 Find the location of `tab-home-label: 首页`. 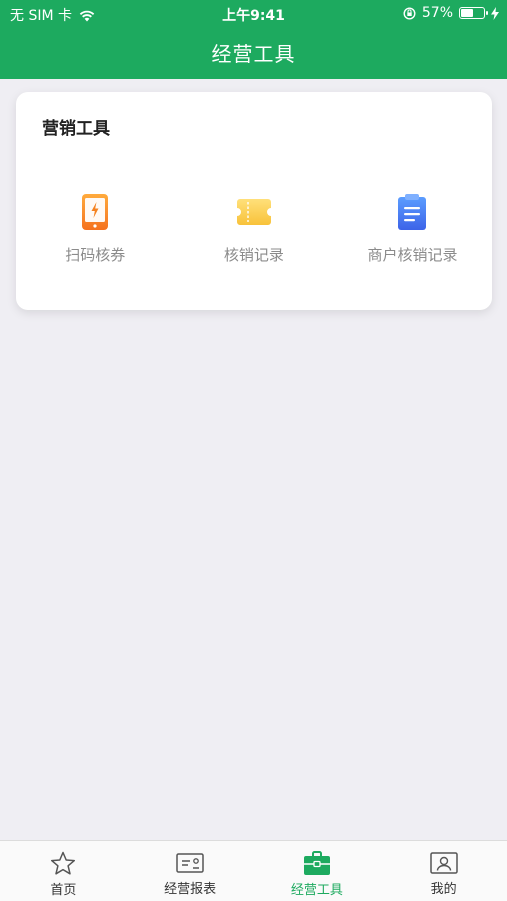

tab-home-label: 首页 is located at coordinates (63, 890).